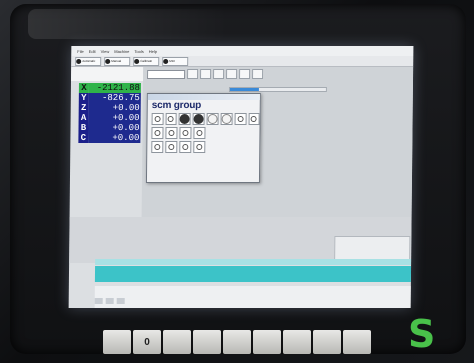  Describe the element at coordinates (83, 98) in the screenshot. I see `axis-letter: Y` at that location.